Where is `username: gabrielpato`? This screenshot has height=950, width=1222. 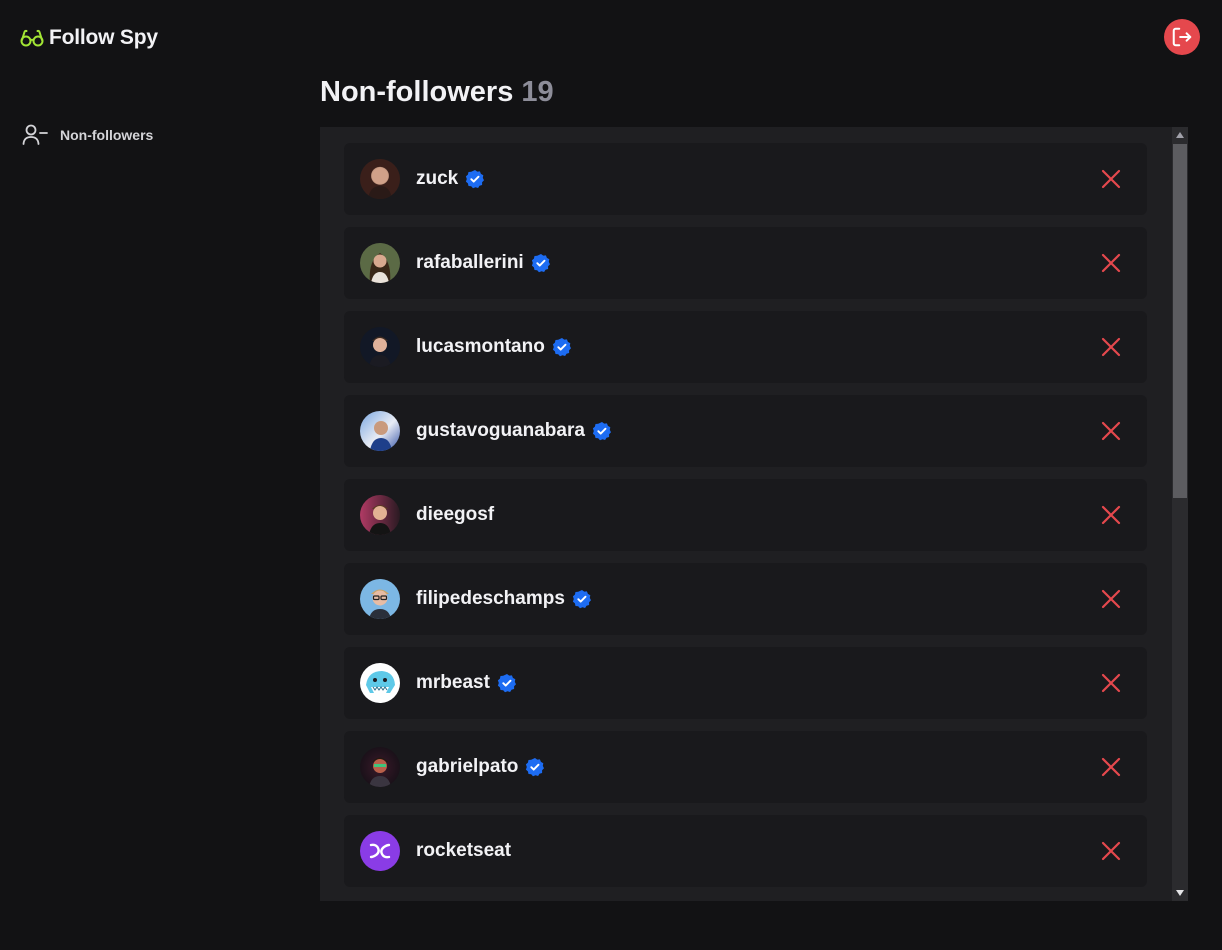 username: gabrielpato is located at coordinates (467, 766).